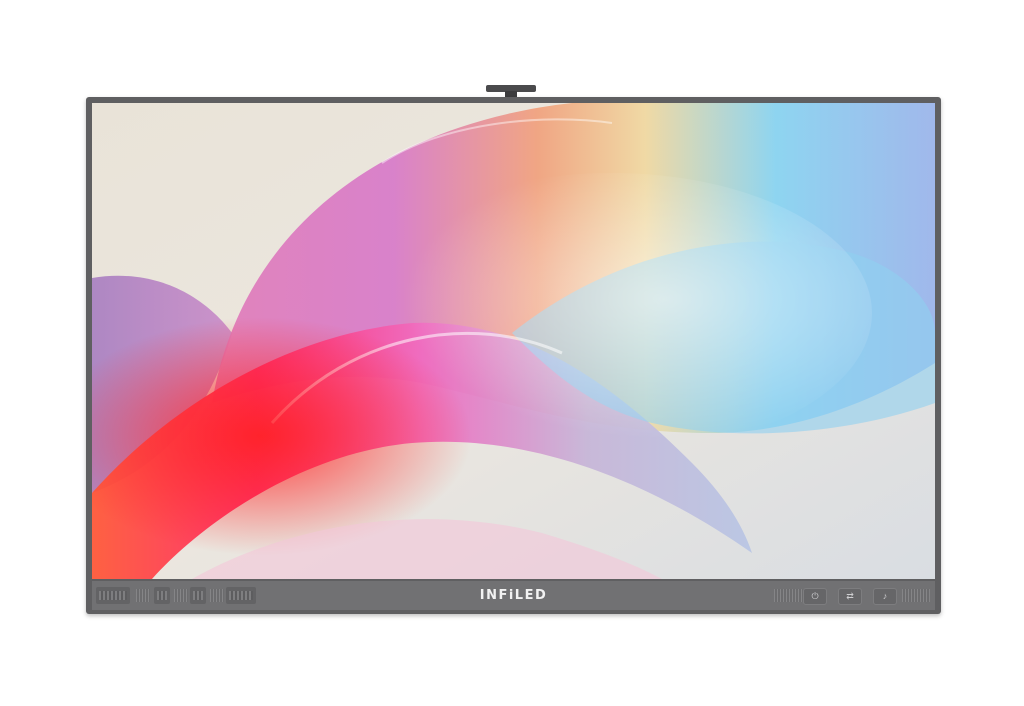  Describe the element at coordinates (513, 595) in the screenshot. I see `bottom-bezel: INFiLED ⏻ ⇄ ♪` at that location.